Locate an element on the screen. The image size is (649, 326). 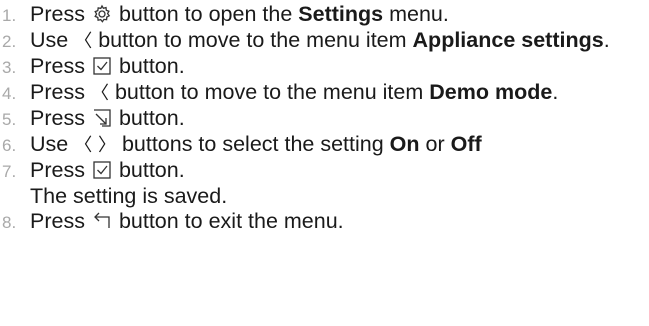
step-note: The setting is saved. is located at coordinates (129, 195).